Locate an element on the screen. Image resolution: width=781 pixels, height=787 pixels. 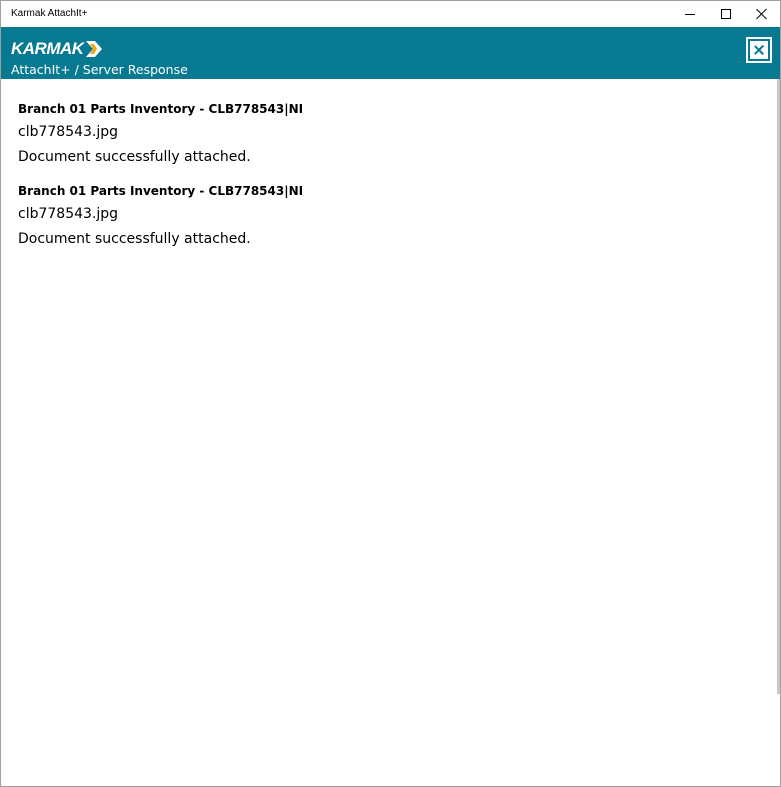
minimize-icon is located at coordinates (690, 14).